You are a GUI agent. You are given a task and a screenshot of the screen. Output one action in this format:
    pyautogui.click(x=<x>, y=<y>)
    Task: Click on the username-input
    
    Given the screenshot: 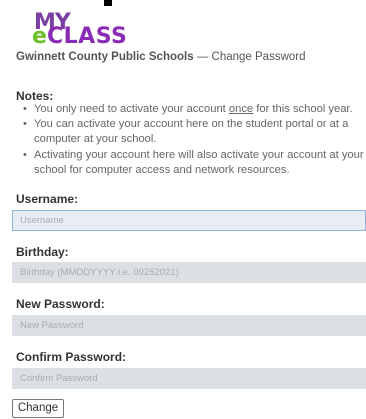 What is the action you would take?
    pyautogui.click(x=189, y=220)
    